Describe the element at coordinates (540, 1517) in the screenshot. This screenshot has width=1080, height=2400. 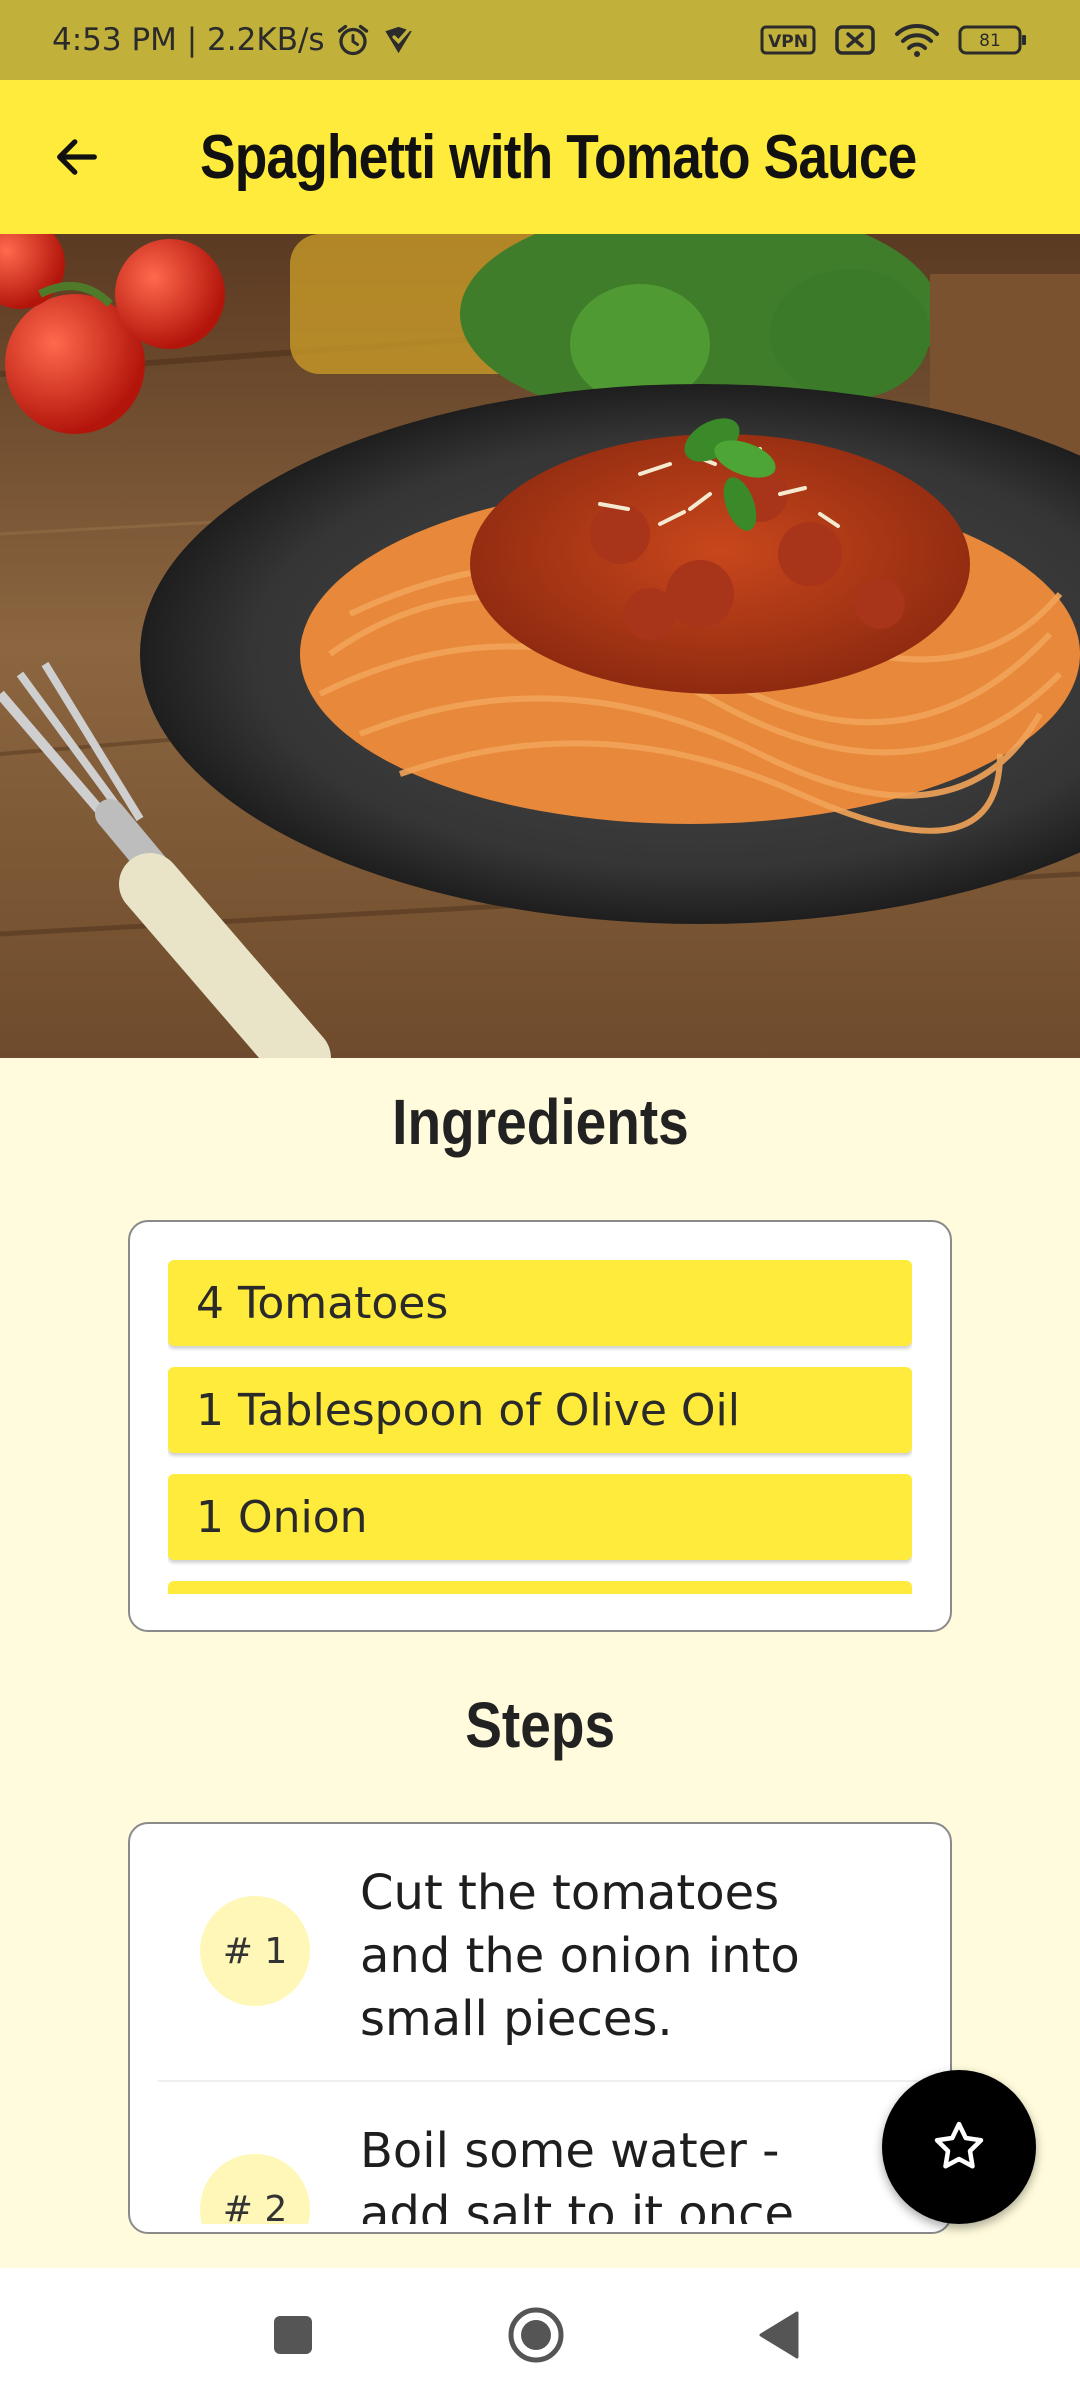
I see `ingredient-item: 1 Onion` at that location.